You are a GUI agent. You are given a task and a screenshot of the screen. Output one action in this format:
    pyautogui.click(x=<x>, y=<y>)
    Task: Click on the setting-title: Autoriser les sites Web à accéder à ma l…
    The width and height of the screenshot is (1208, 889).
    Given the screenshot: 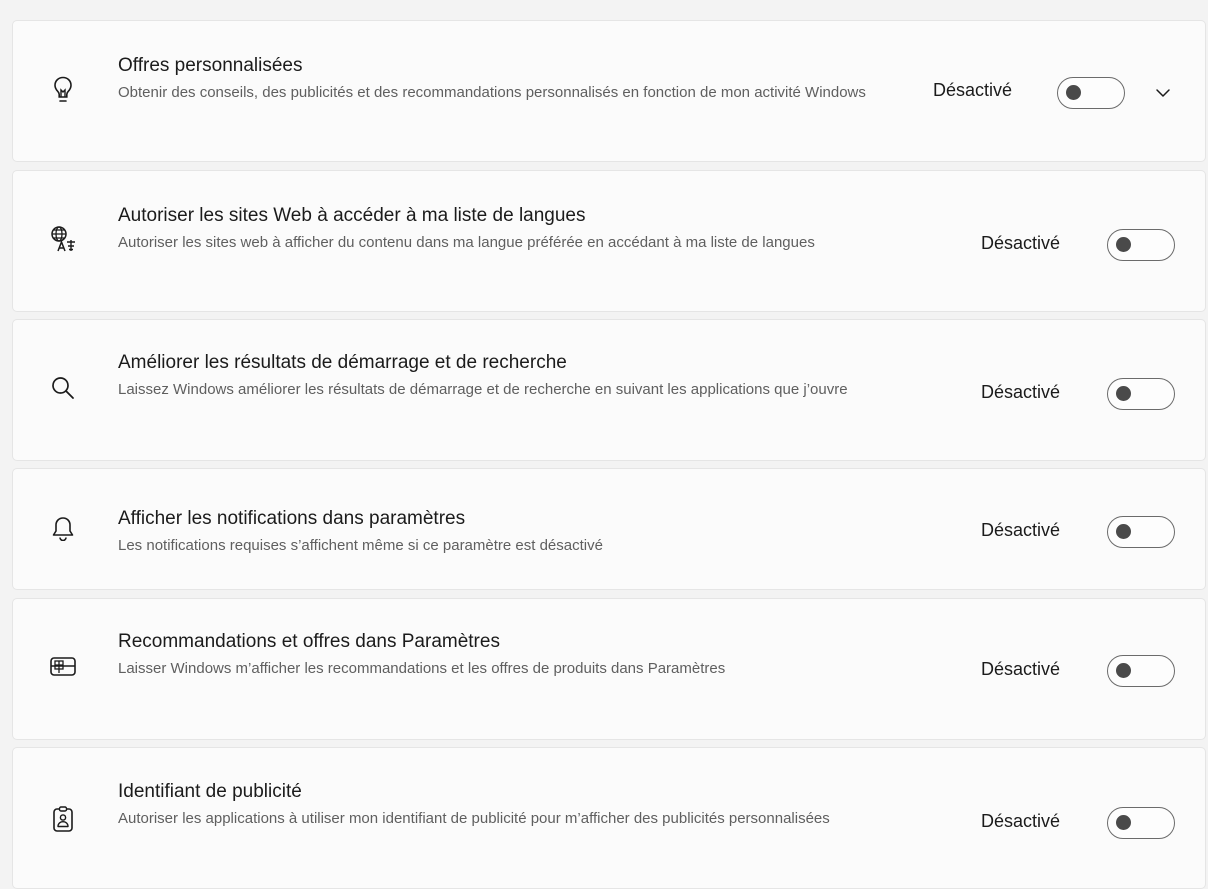 What is the action you would take?
    pyautogui.click(x=352, y=215)
    